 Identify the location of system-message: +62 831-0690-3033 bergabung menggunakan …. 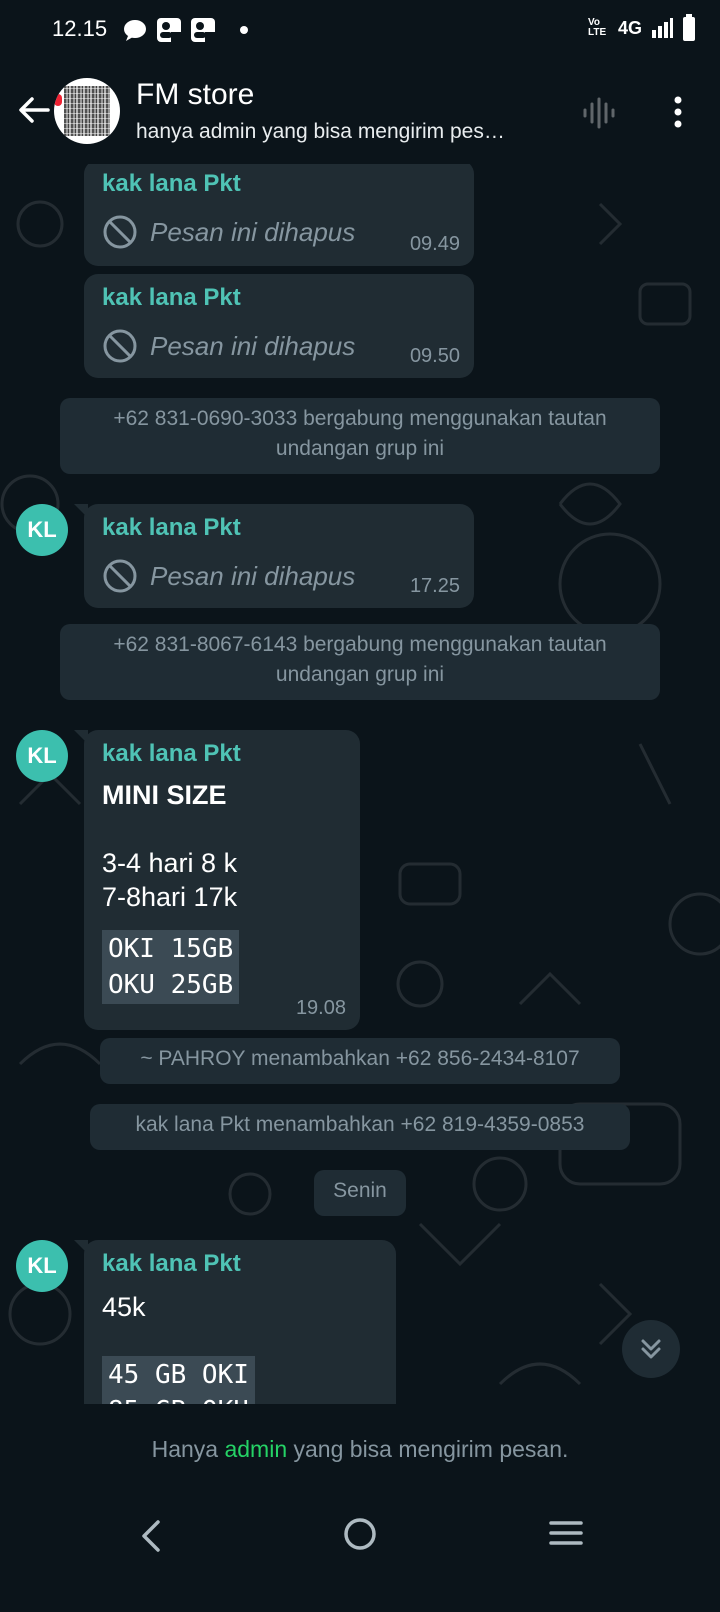
(360, 436).